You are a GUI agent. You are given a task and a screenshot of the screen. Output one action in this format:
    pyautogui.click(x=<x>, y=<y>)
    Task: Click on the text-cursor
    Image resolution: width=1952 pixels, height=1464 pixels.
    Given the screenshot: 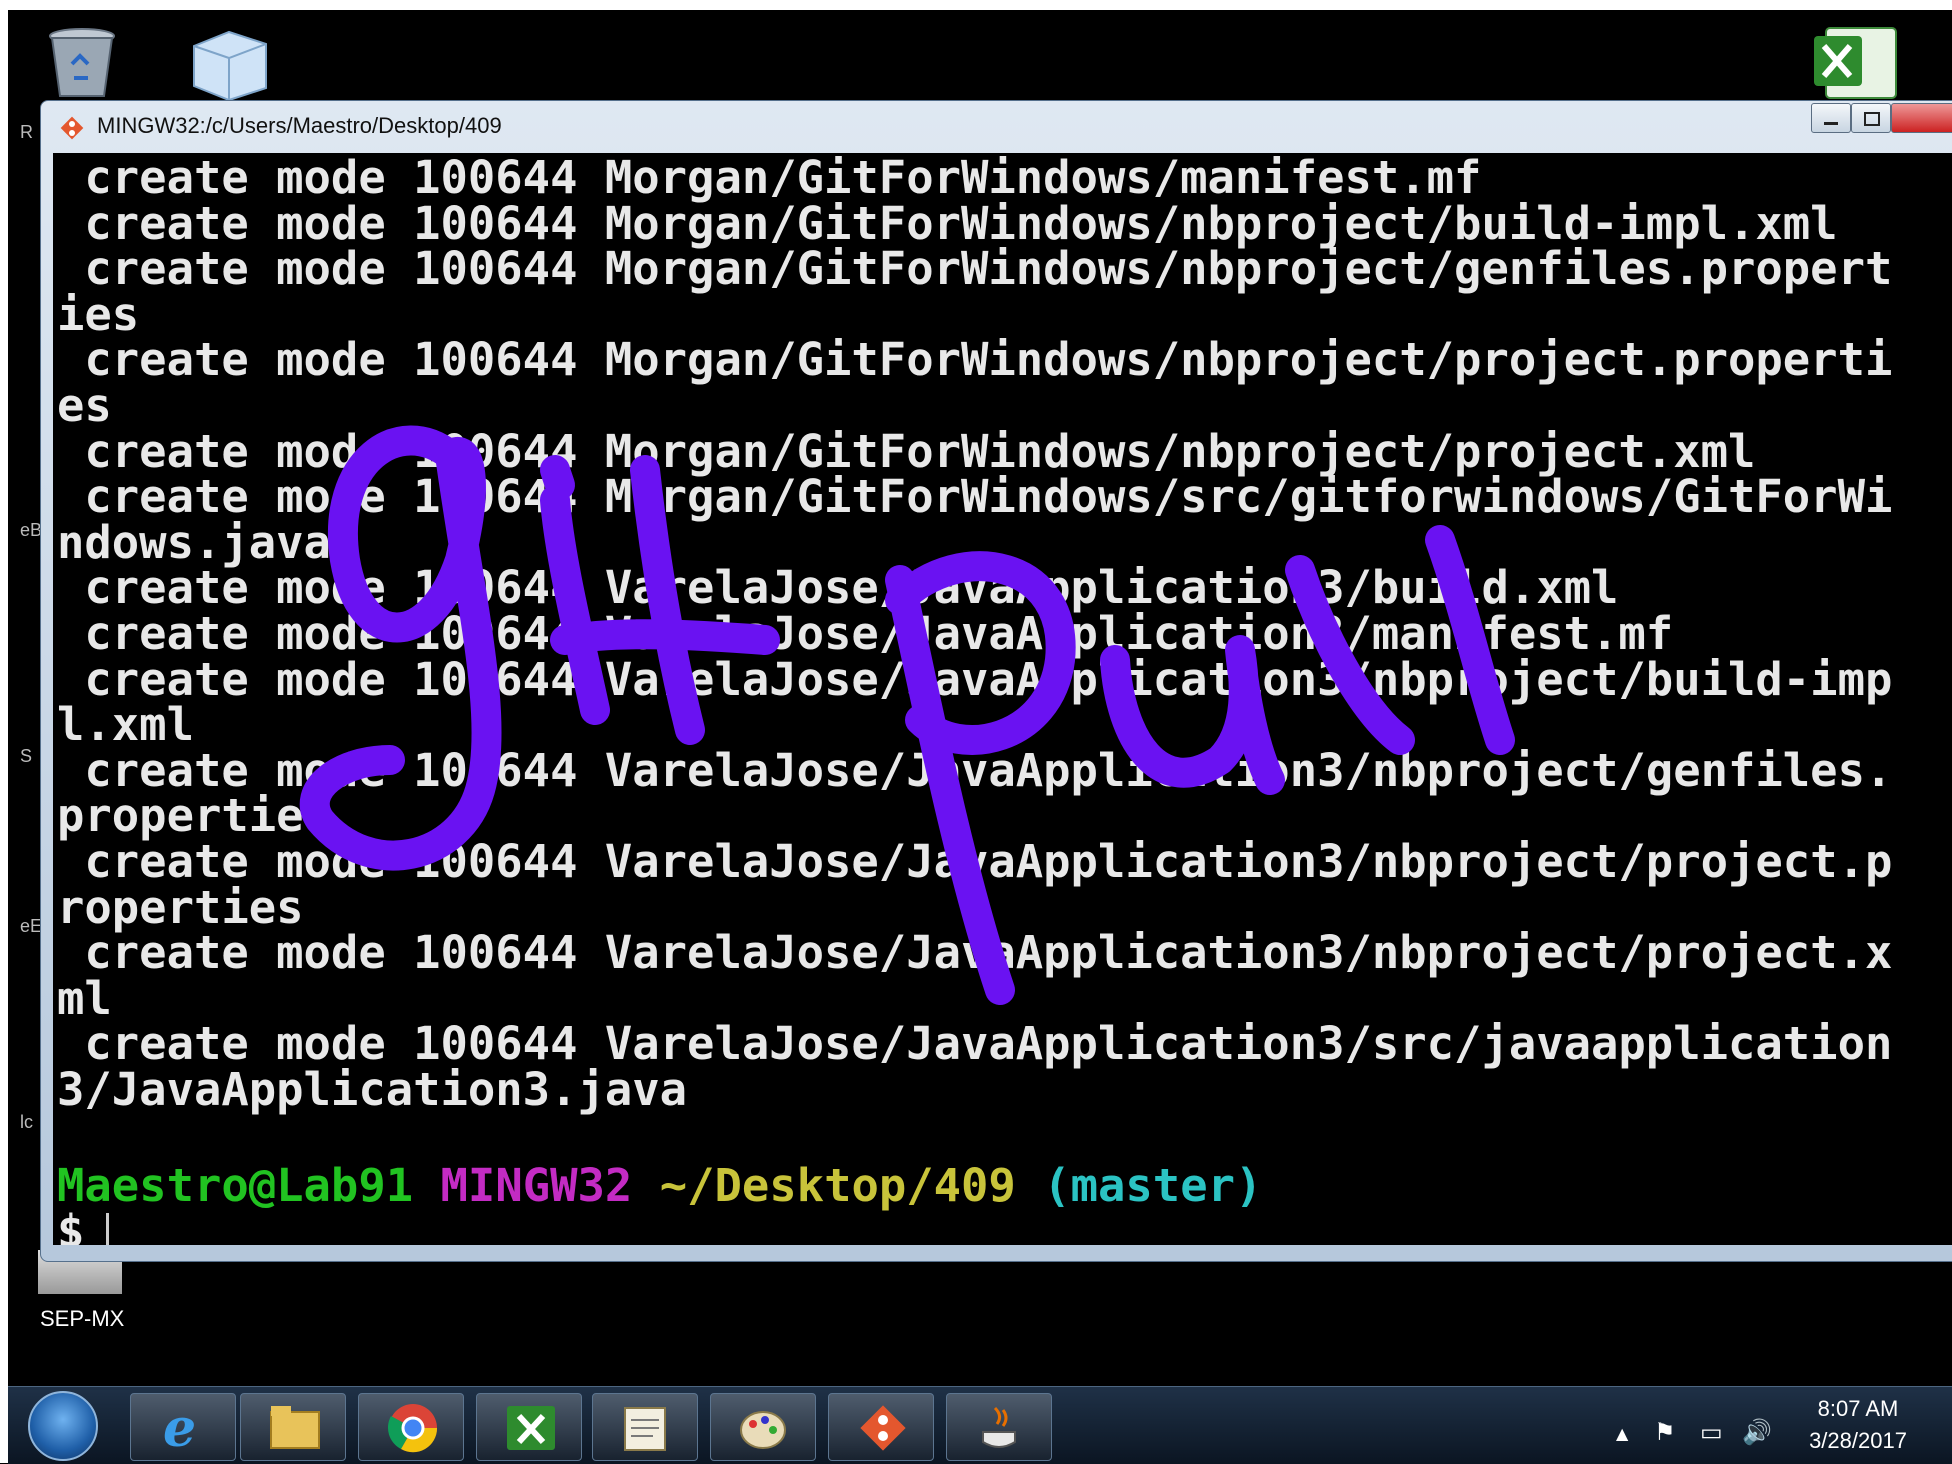 What is the action you would take?
    pyautogui.click(x=108, y=1229)
    